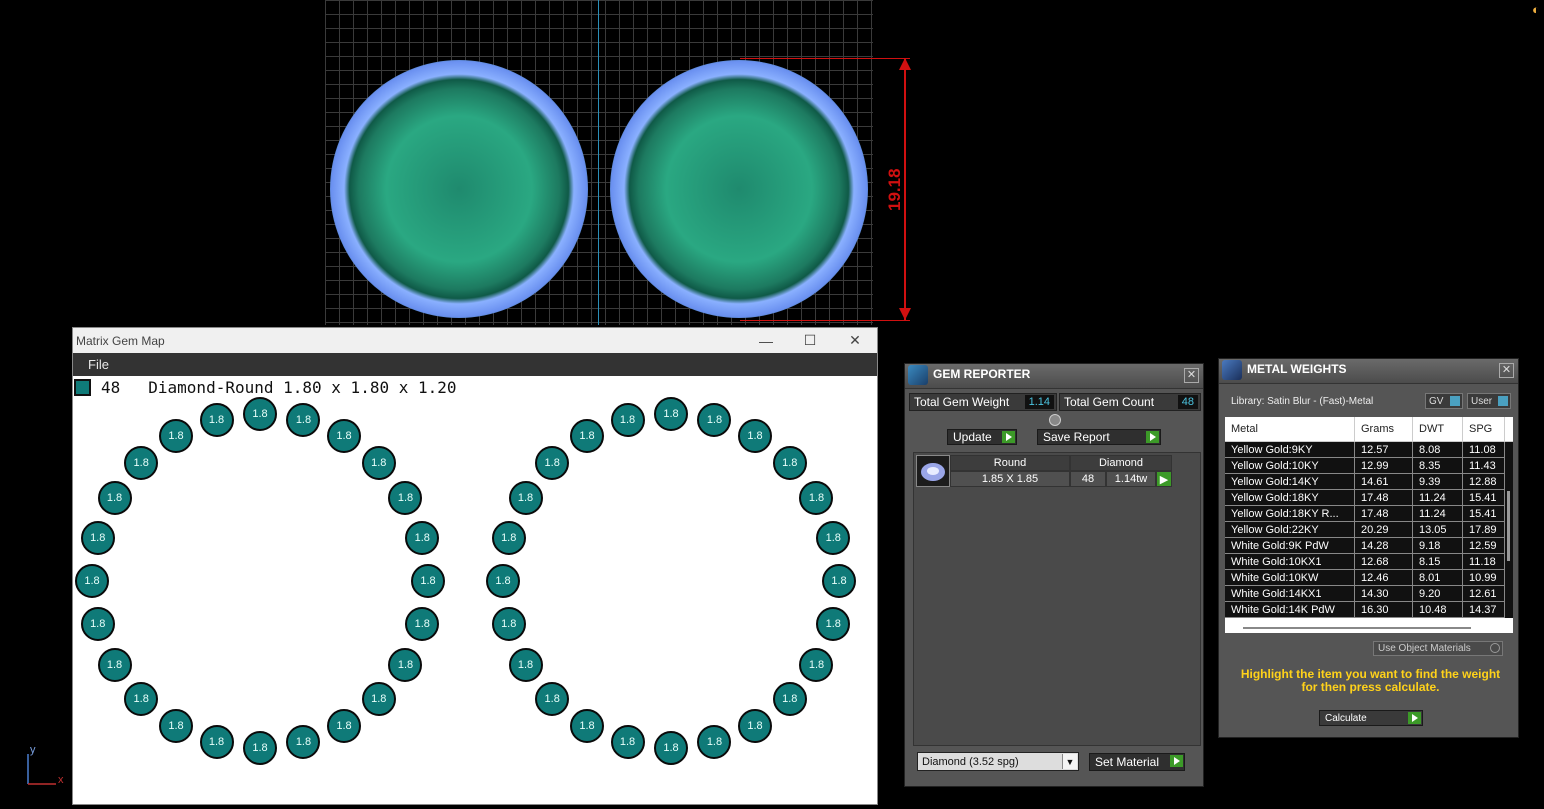 This screenshot has height=809, width=1544. What do you see at coordinates (1176, 761) in the screenshot?
I see `set-material-go-icon` at bounding box center [1176, 761].